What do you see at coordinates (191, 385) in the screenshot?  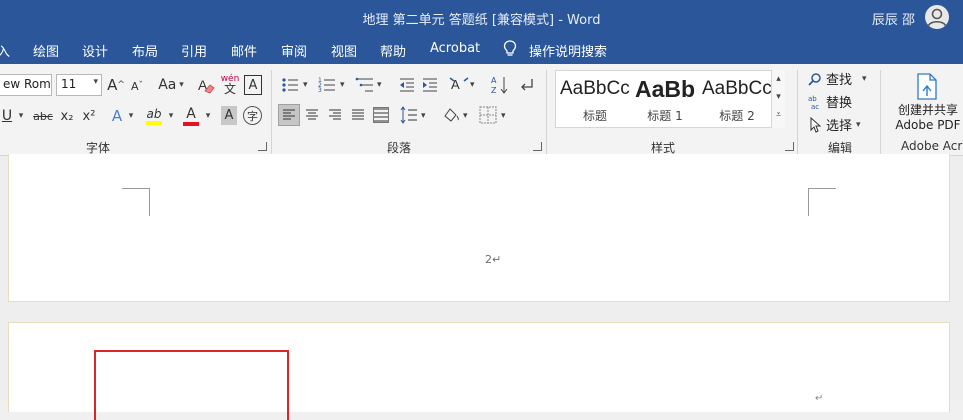 I see `answer-box` at bounding box center [191, 385].